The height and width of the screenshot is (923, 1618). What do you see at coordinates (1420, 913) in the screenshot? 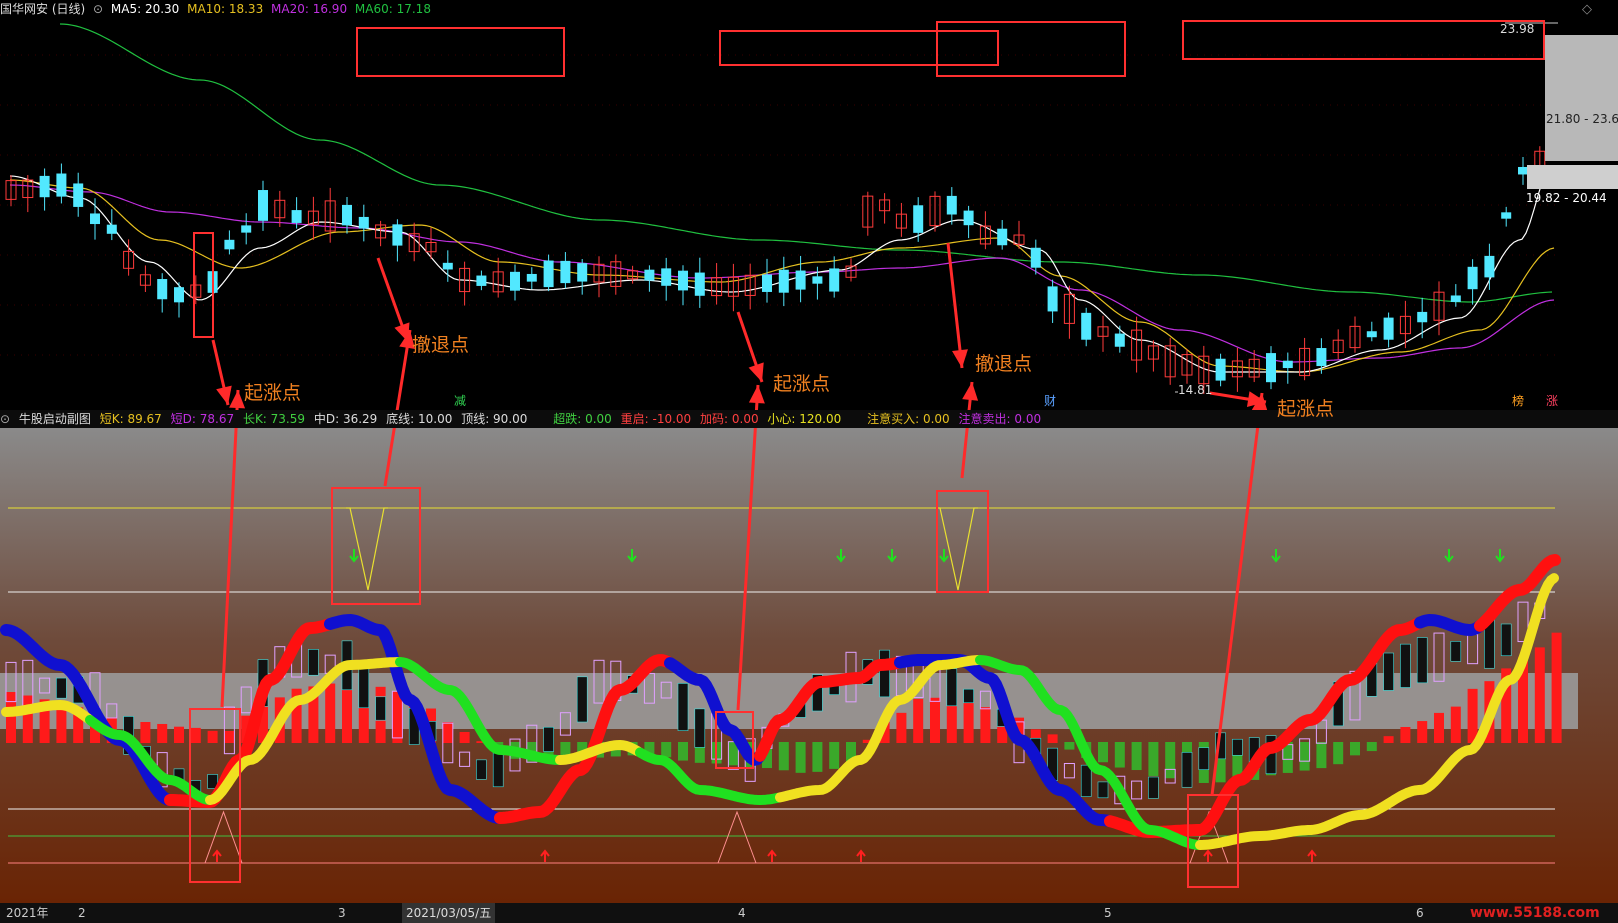
I see `axis-month-6: 6` at bounding box center [1420, 913].